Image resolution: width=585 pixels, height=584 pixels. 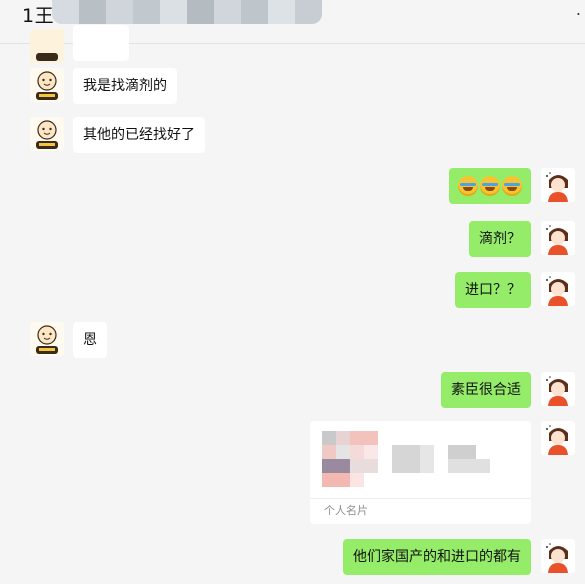 I want to click on message-bubble: 滴剂？, so click(x=500, y=239).